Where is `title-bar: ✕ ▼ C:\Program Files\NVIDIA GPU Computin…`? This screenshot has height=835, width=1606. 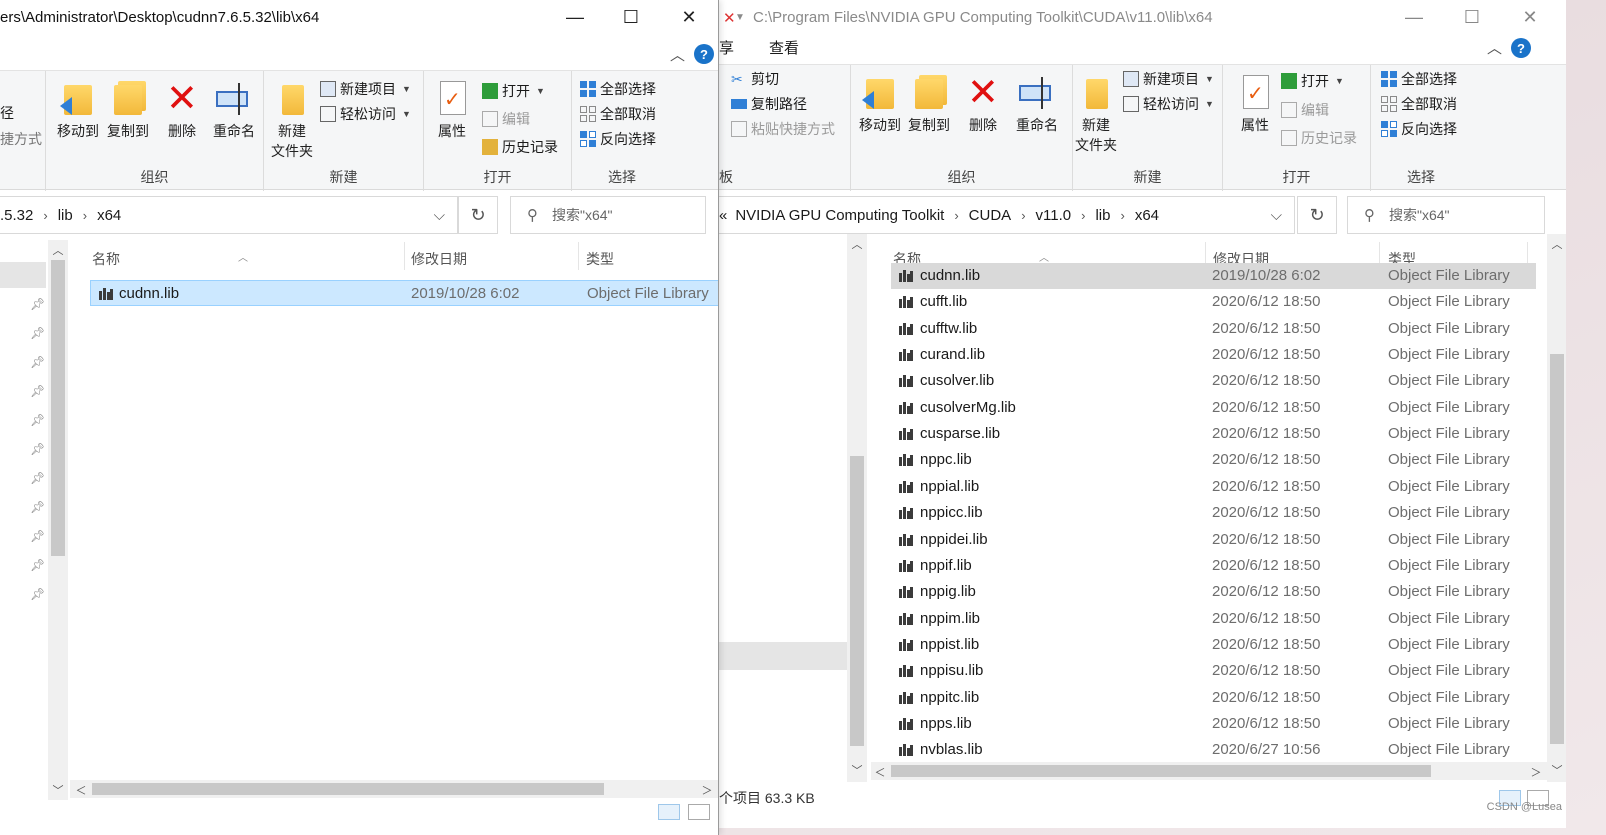 title-bar: ✕ ▼ C:\Program Files\NVIDIA GPU Computin… is located at coordinates (1142, 17).